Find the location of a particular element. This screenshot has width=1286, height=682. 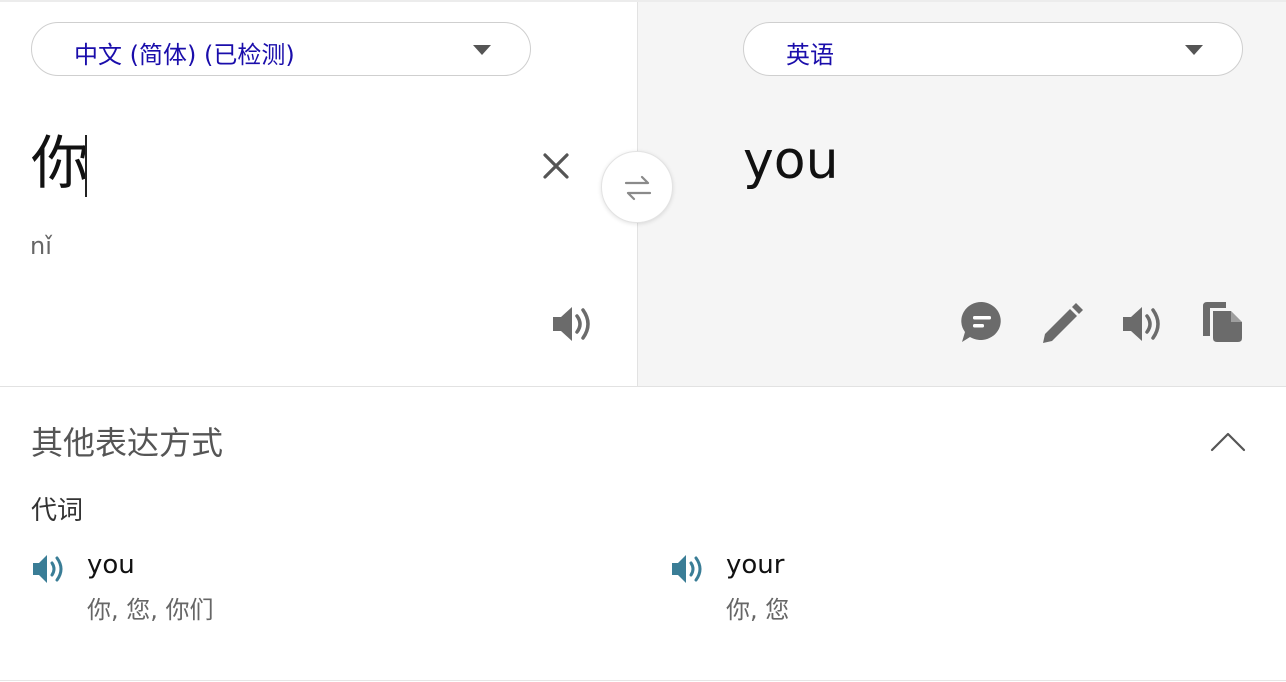

swap-arrows-icon is located at coordinates (638, 188).